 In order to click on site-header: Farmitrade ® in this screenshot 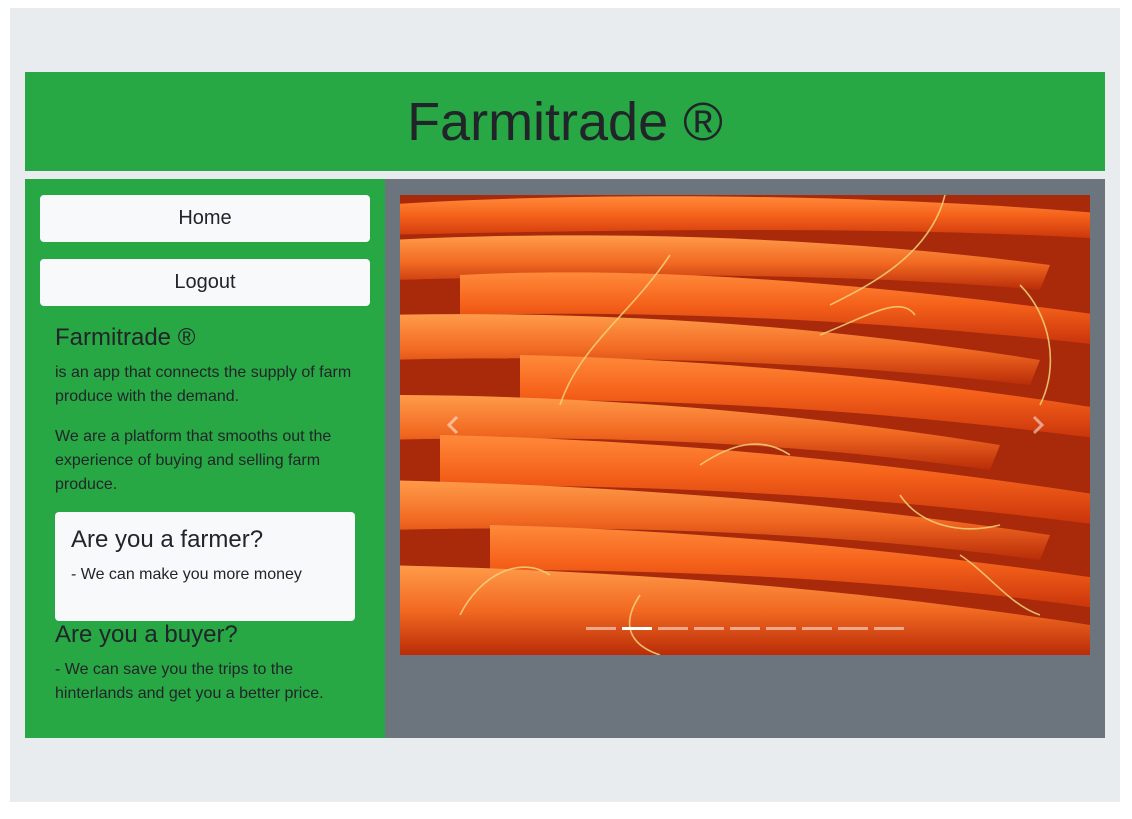, I will do `click(565, 121)`.